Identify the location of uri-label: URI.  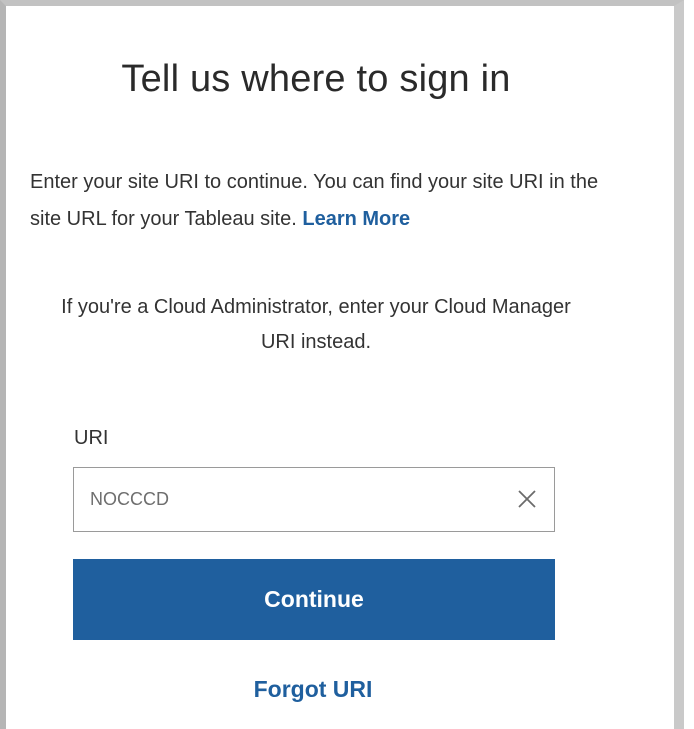
(91, 438).